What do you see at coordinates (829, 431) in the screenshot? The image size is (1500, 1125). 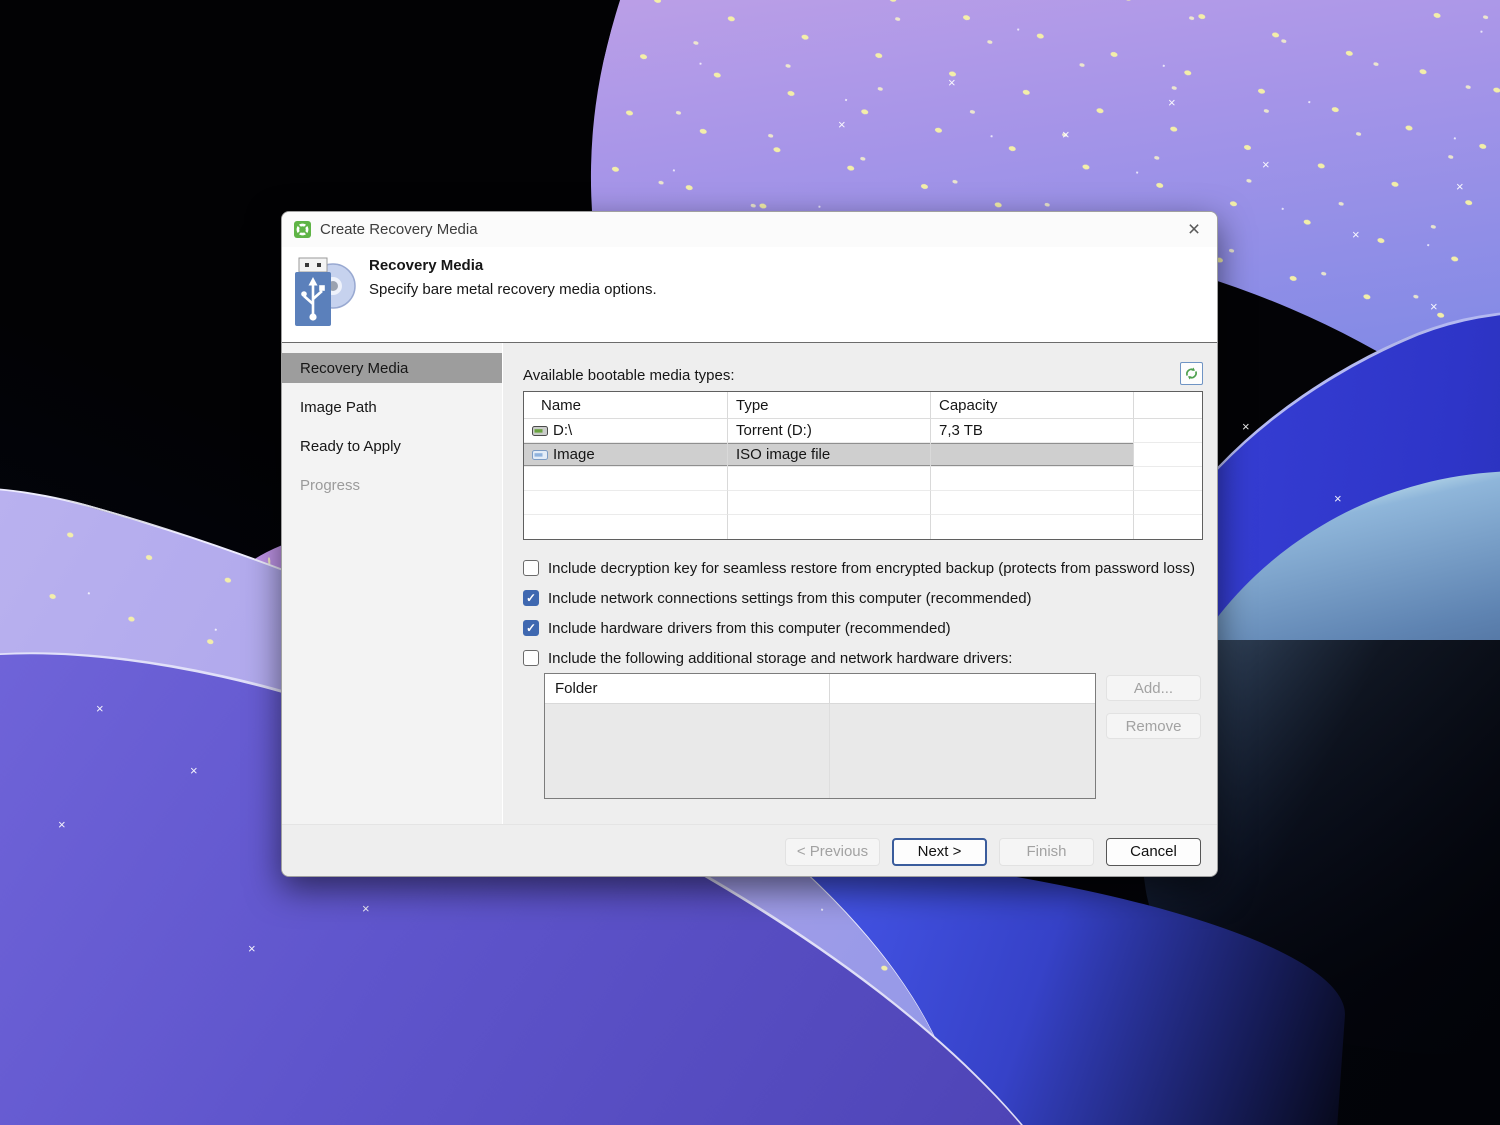 I see `cell-type: Torrent (D:)` at bounding box center [829, 431].